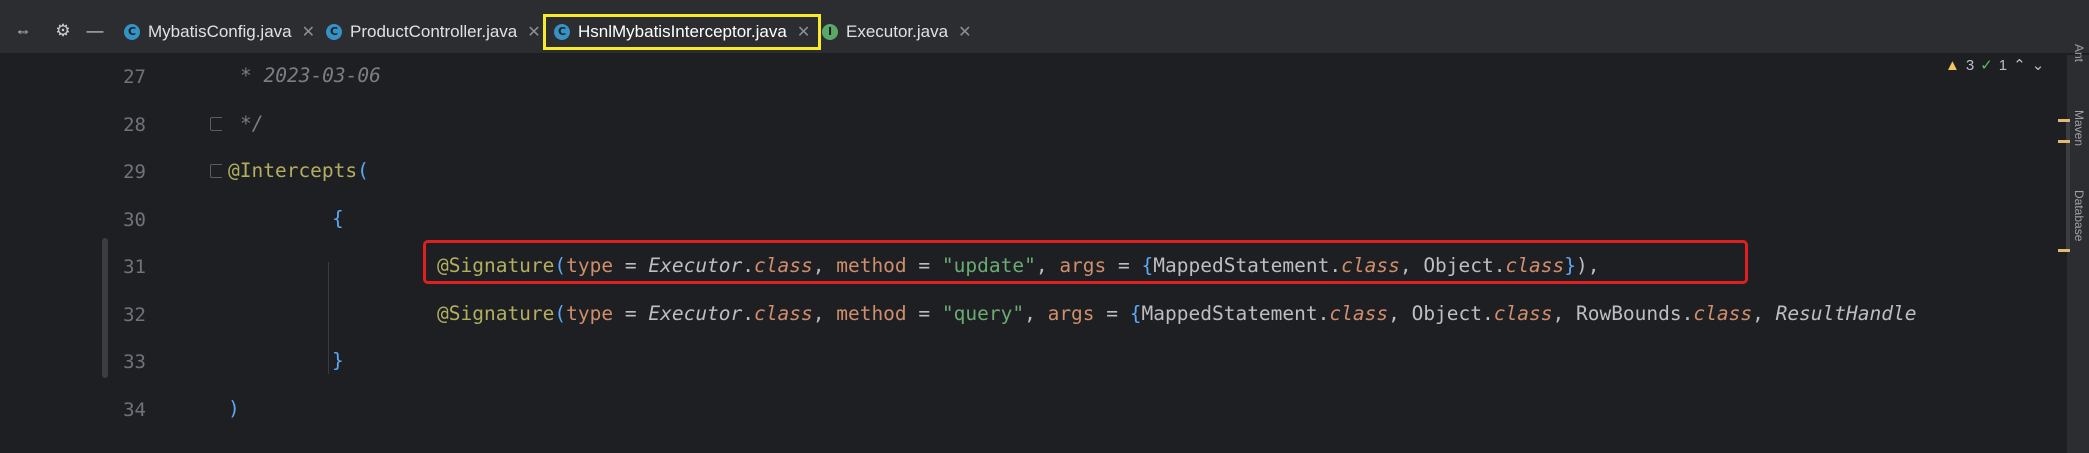 This screenshot has height=453, width=2089. What do you see at coordinates (252, 123) in the screenshot?
I see `code-line-28: */` at bounding box center [252, 123].